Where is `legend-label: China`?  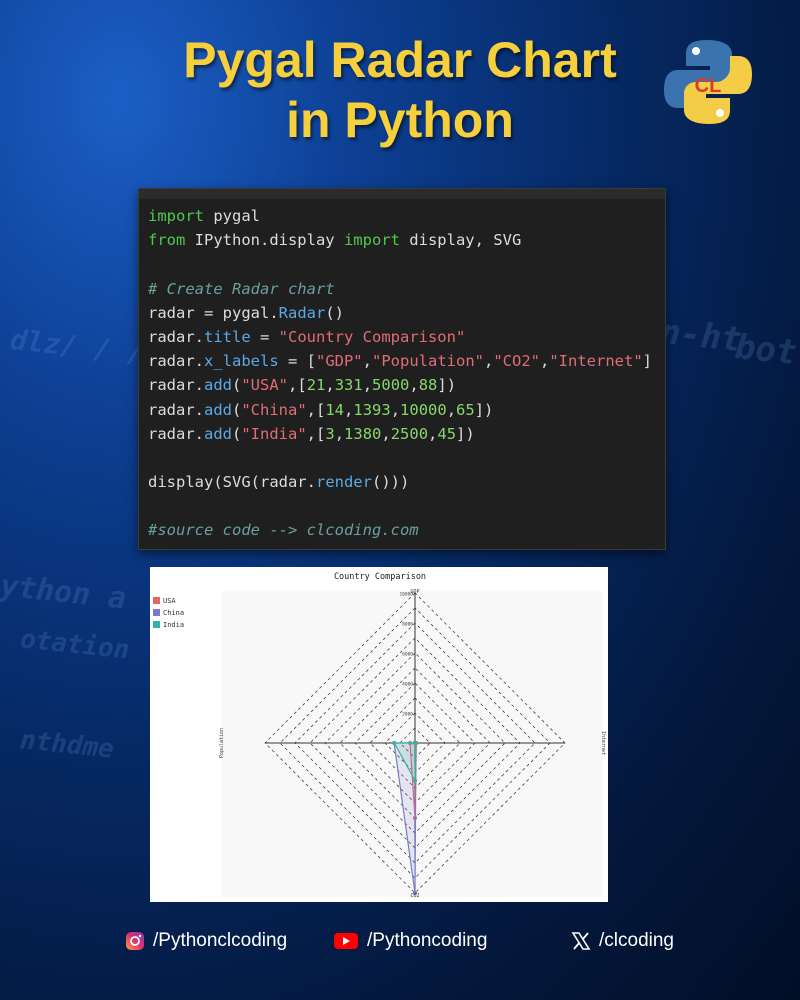
legend-label: China is located at coordinates (173, 613).